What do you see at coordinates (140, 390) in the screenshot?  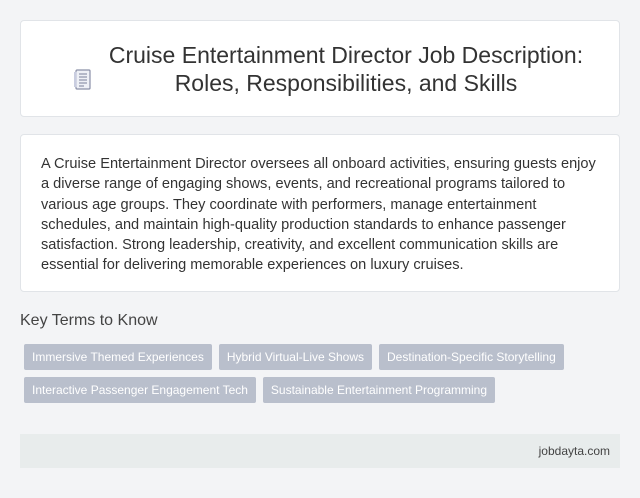 I see `key-term-tag: Interactive Passenger Engagement Tech` at bounding box center [140, 390].